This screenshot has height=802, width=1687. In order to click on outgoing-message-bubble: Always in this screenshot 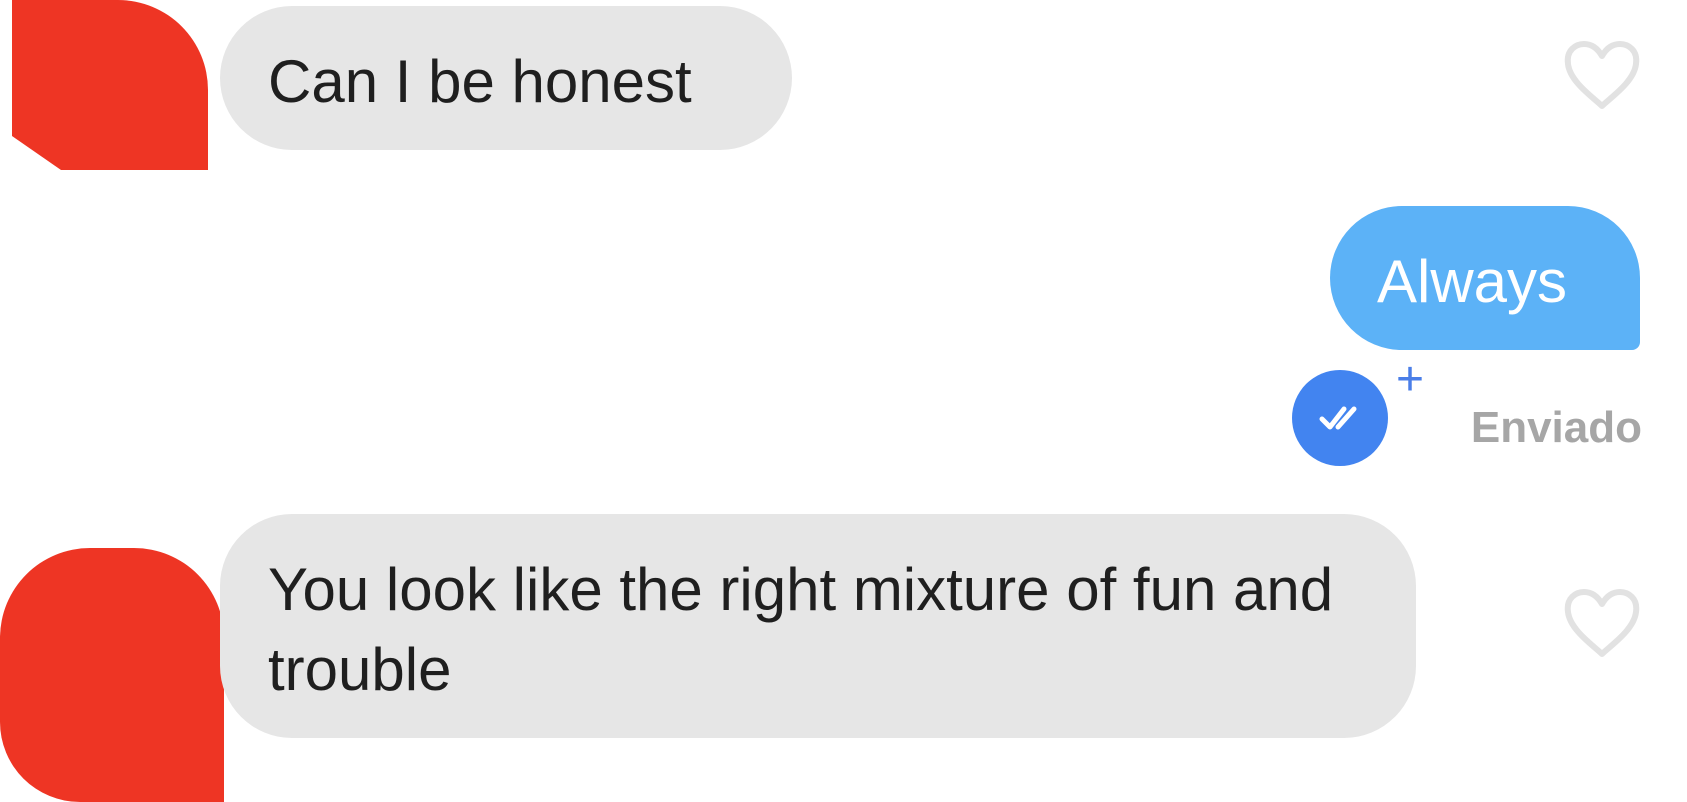, I will do `click(1485, 278)`.